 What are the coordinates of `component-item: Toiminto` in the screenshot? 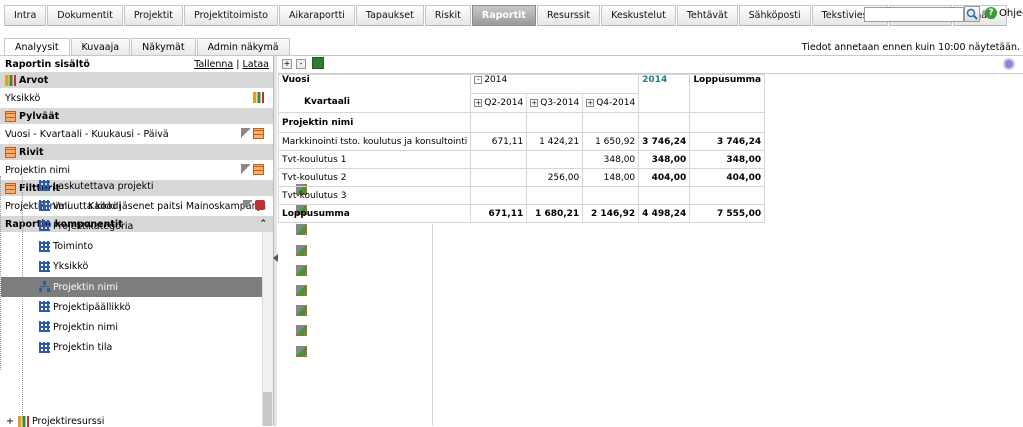 It's located at (154, 247).